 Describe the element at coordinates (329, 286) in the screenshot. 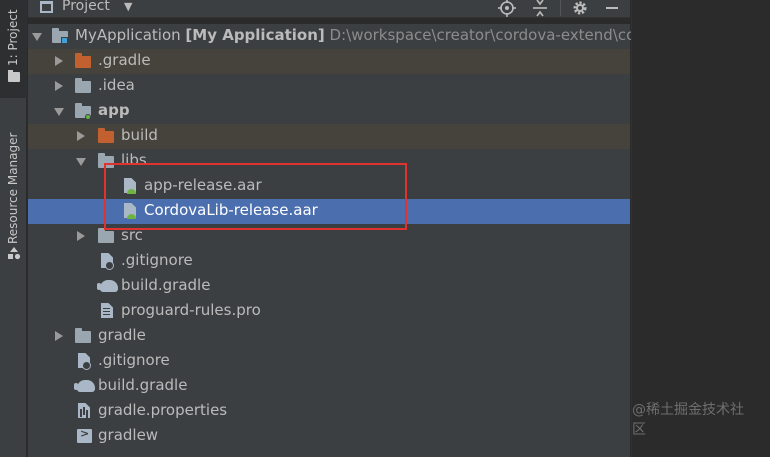

I see `tree-row-app-build-gradle: build.gradle` at that location.